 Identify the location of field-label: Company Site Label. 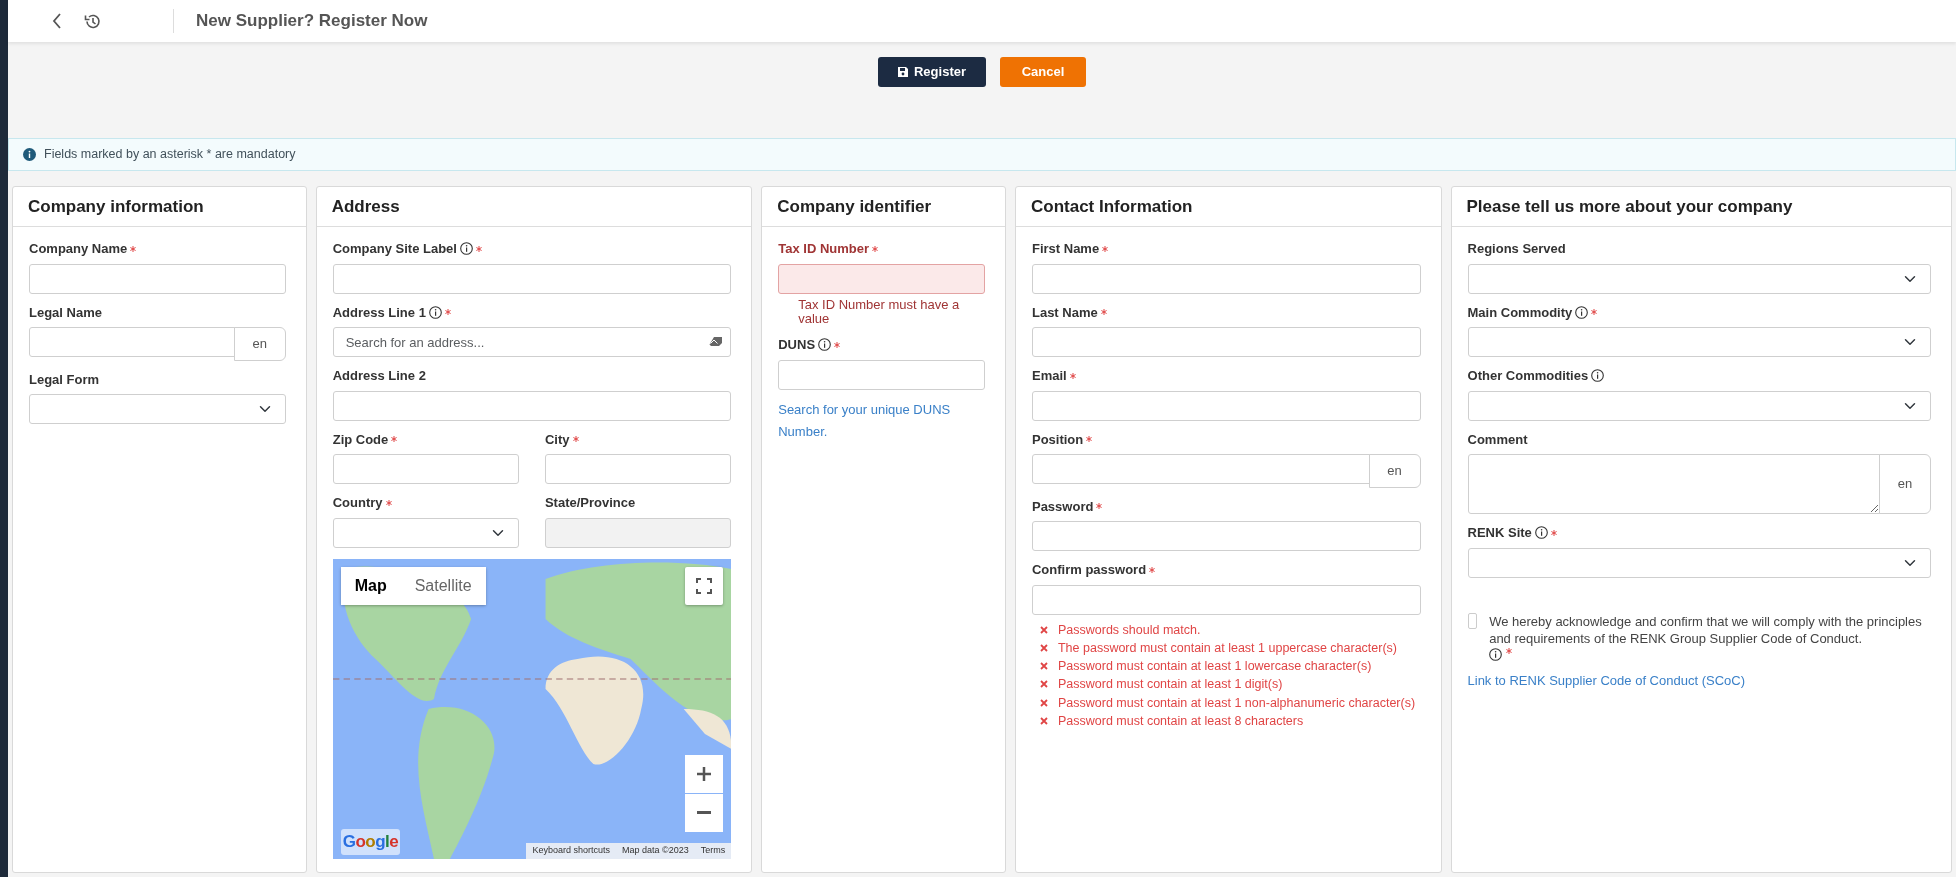
(394, 249).